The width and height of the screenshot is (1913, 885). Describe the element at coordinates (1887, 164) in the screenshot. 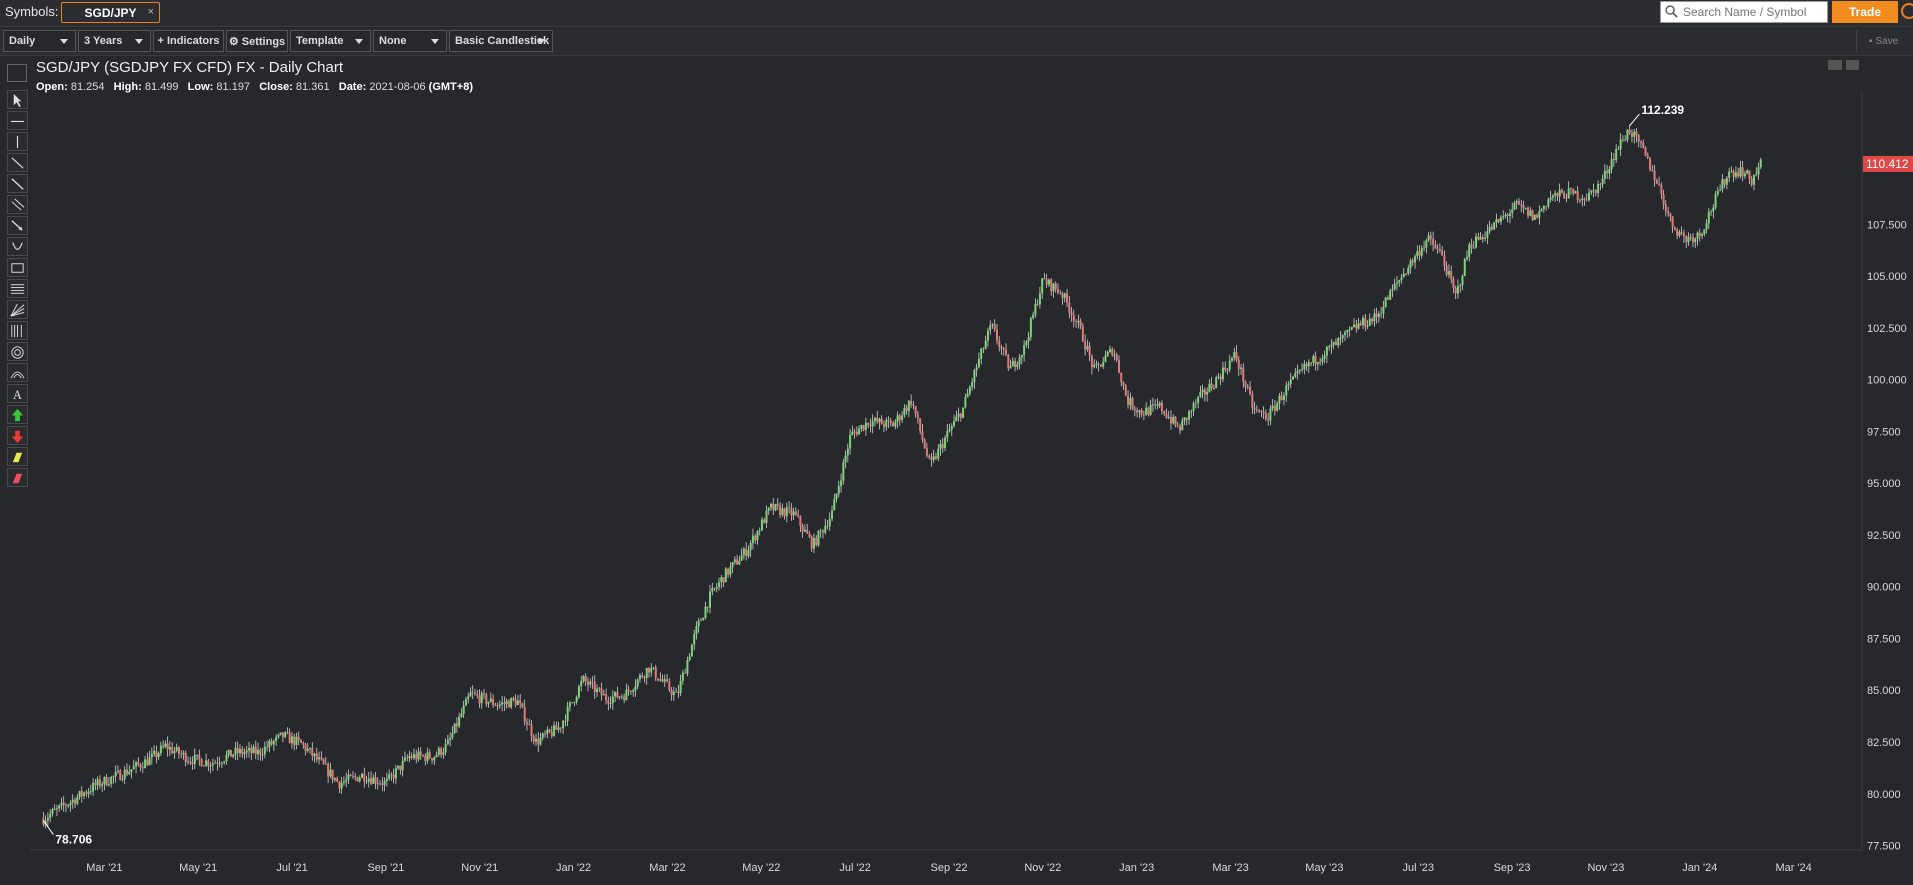

I see `last-price-label: 110.412` at that location.